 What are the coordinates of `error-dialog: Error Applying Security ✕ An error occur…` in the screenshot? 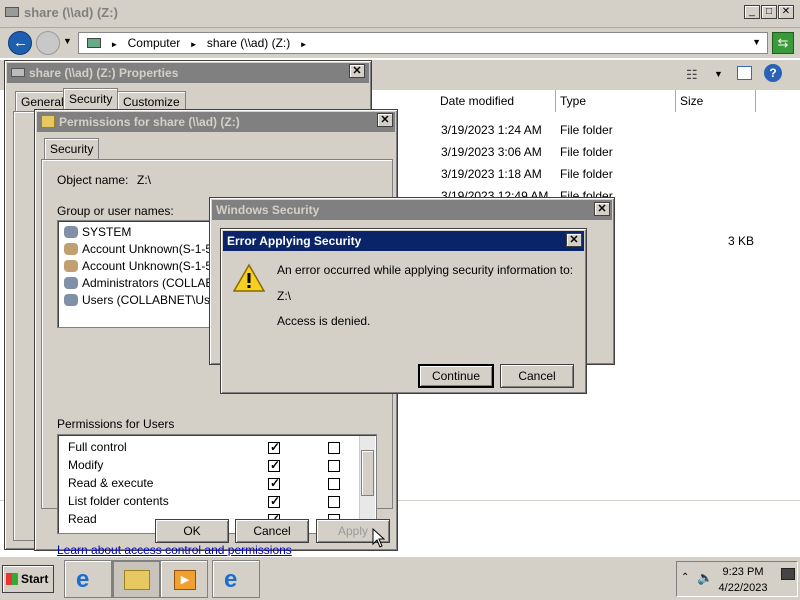 It's located at (403, 311).